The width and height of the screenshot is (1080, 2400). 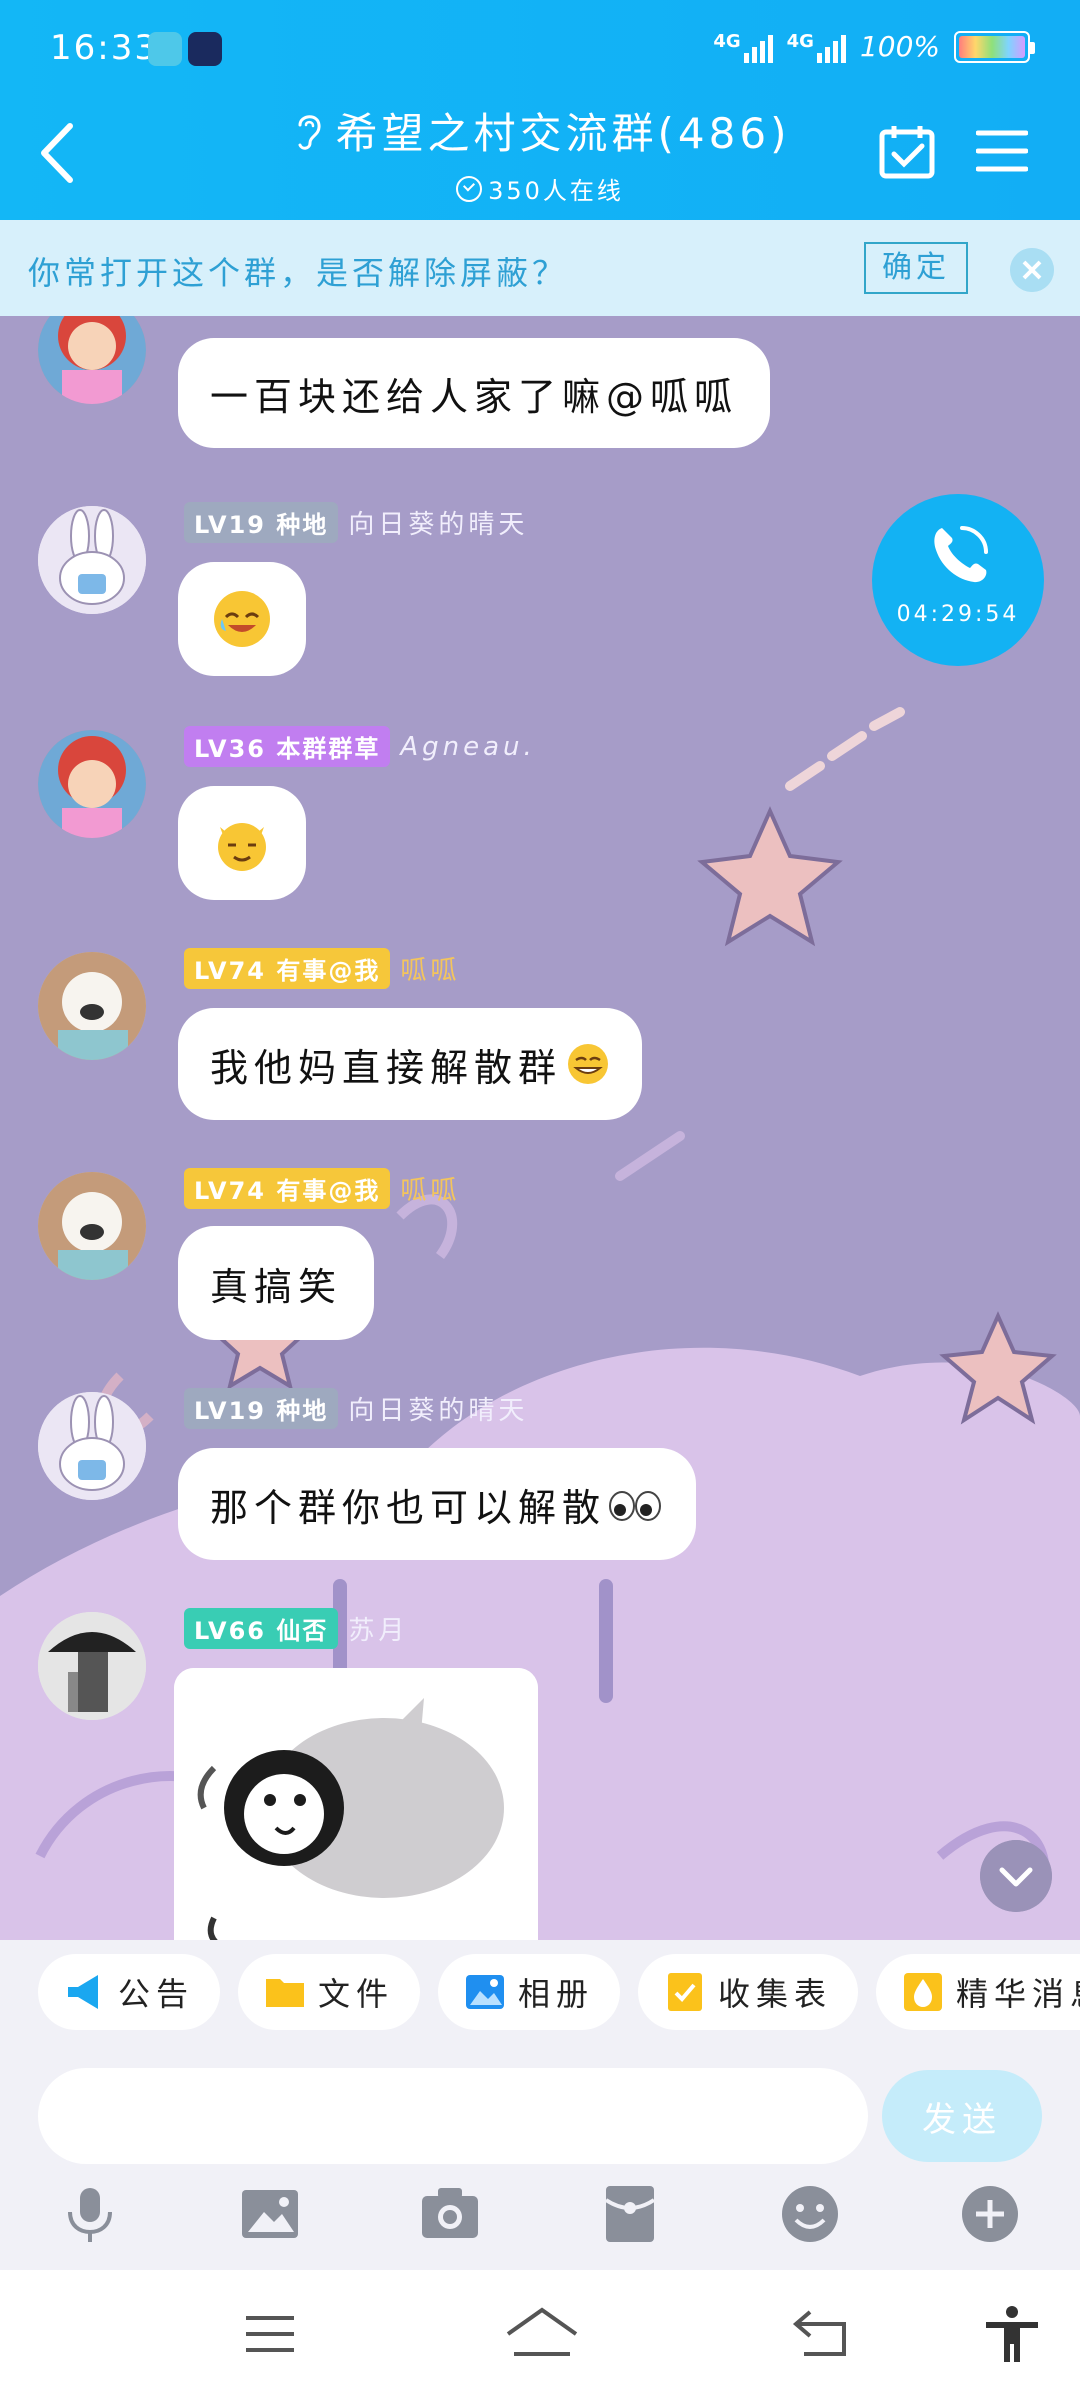 I want to click on banner-text: 你常打开这个群，是否解除屏蔽？, so click(x=298, y=273).